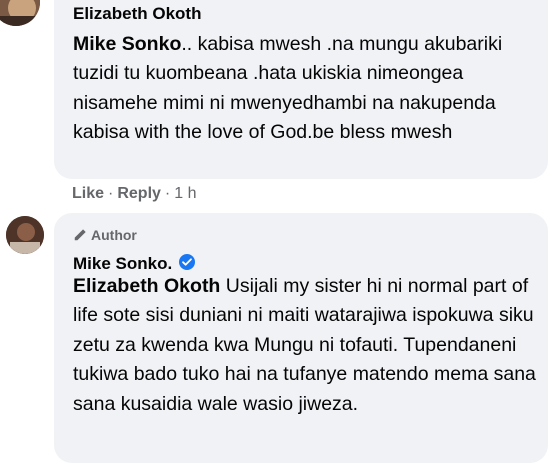 This screenshot has width=552, height=463. What do you see at coordinates (185, 193) in the screenshot?
I see `comment-timestamp: 1 h` at bounding box center [185, 193].